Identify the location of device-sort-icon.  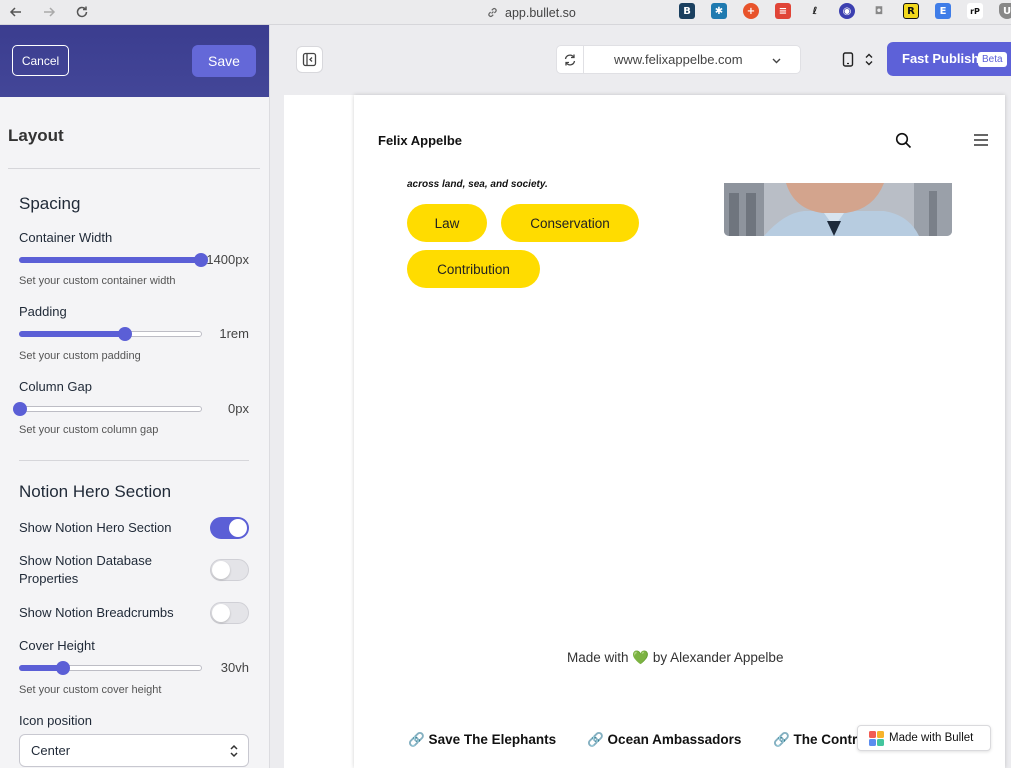
(869, 59).